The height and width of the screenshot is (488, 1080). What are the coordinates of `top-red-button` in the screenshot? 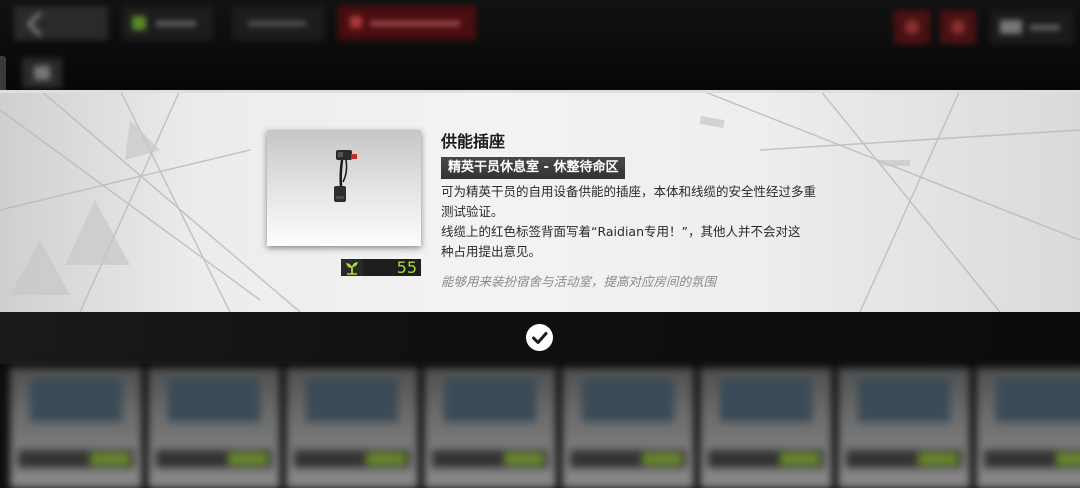 It's located at (407, 23).